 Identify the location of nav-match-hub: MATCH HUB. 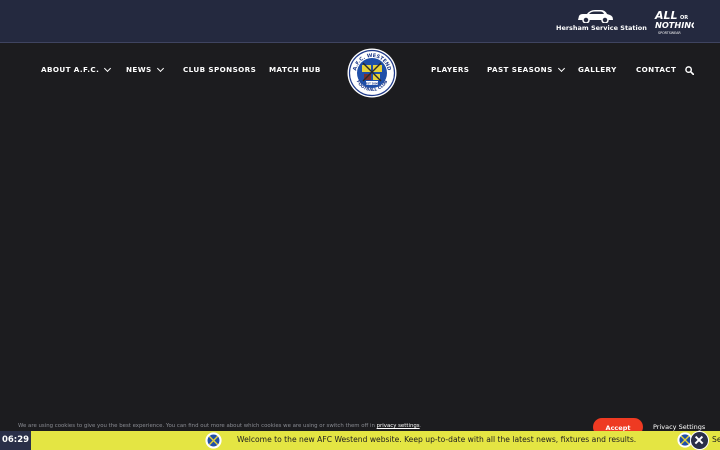
(295, 69).